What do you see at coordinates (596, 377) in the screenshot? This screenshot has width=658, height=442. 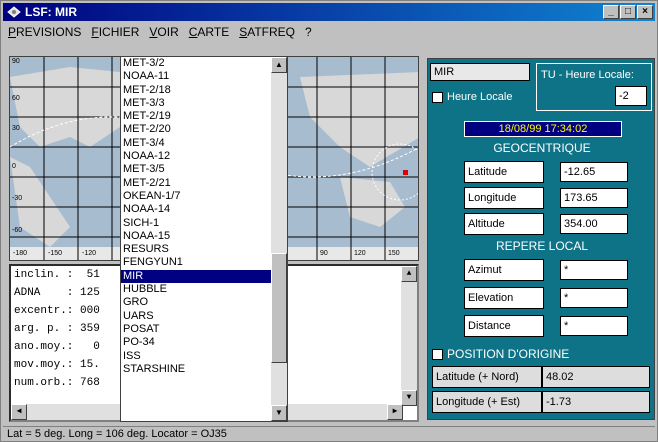 I see `lat-nord-field: 48.02` at bounding box center [596, 377].